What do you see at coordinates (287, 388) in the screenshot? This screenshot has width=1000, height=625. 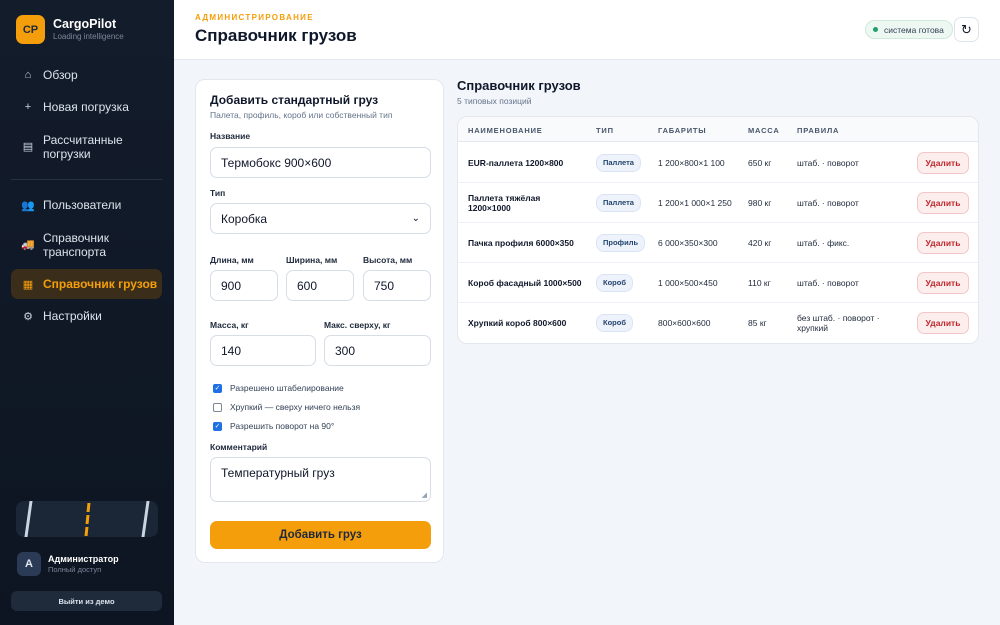 I see `stacking-checkbox-label: Разрешено штабелирование` at bounding box center [287, 388].